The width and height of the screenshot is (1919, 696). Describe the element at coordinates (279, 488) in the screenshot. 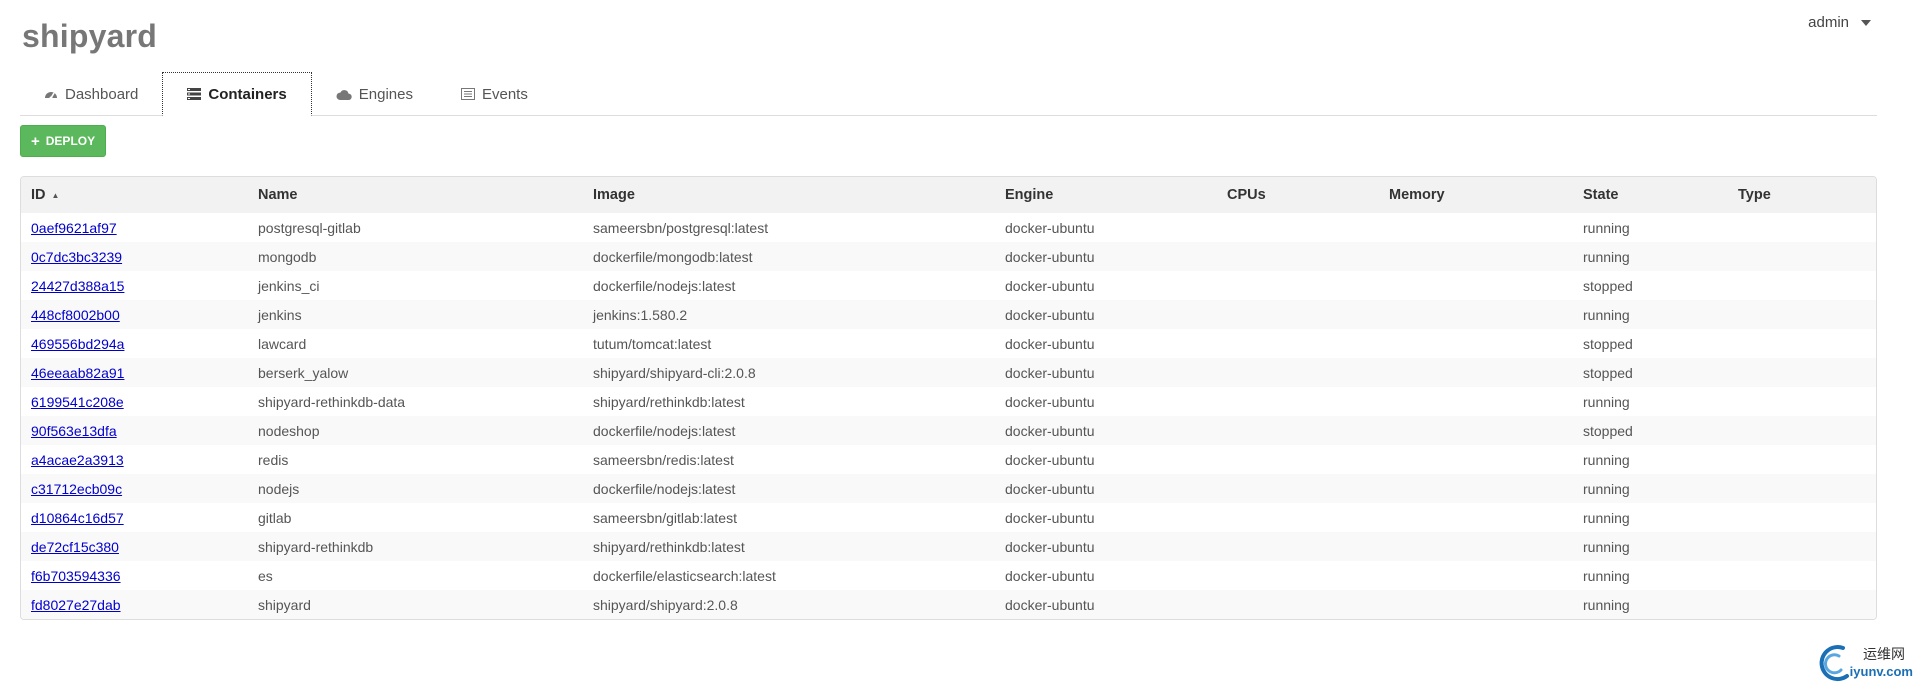

I see `cell-name: nodejs` at that location.